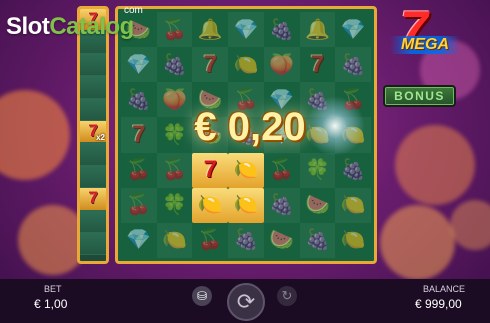 Image resolution: width=490 pixels, height=323 pixels. I want to click on balance-label: BALANCE, so click(444, 289).